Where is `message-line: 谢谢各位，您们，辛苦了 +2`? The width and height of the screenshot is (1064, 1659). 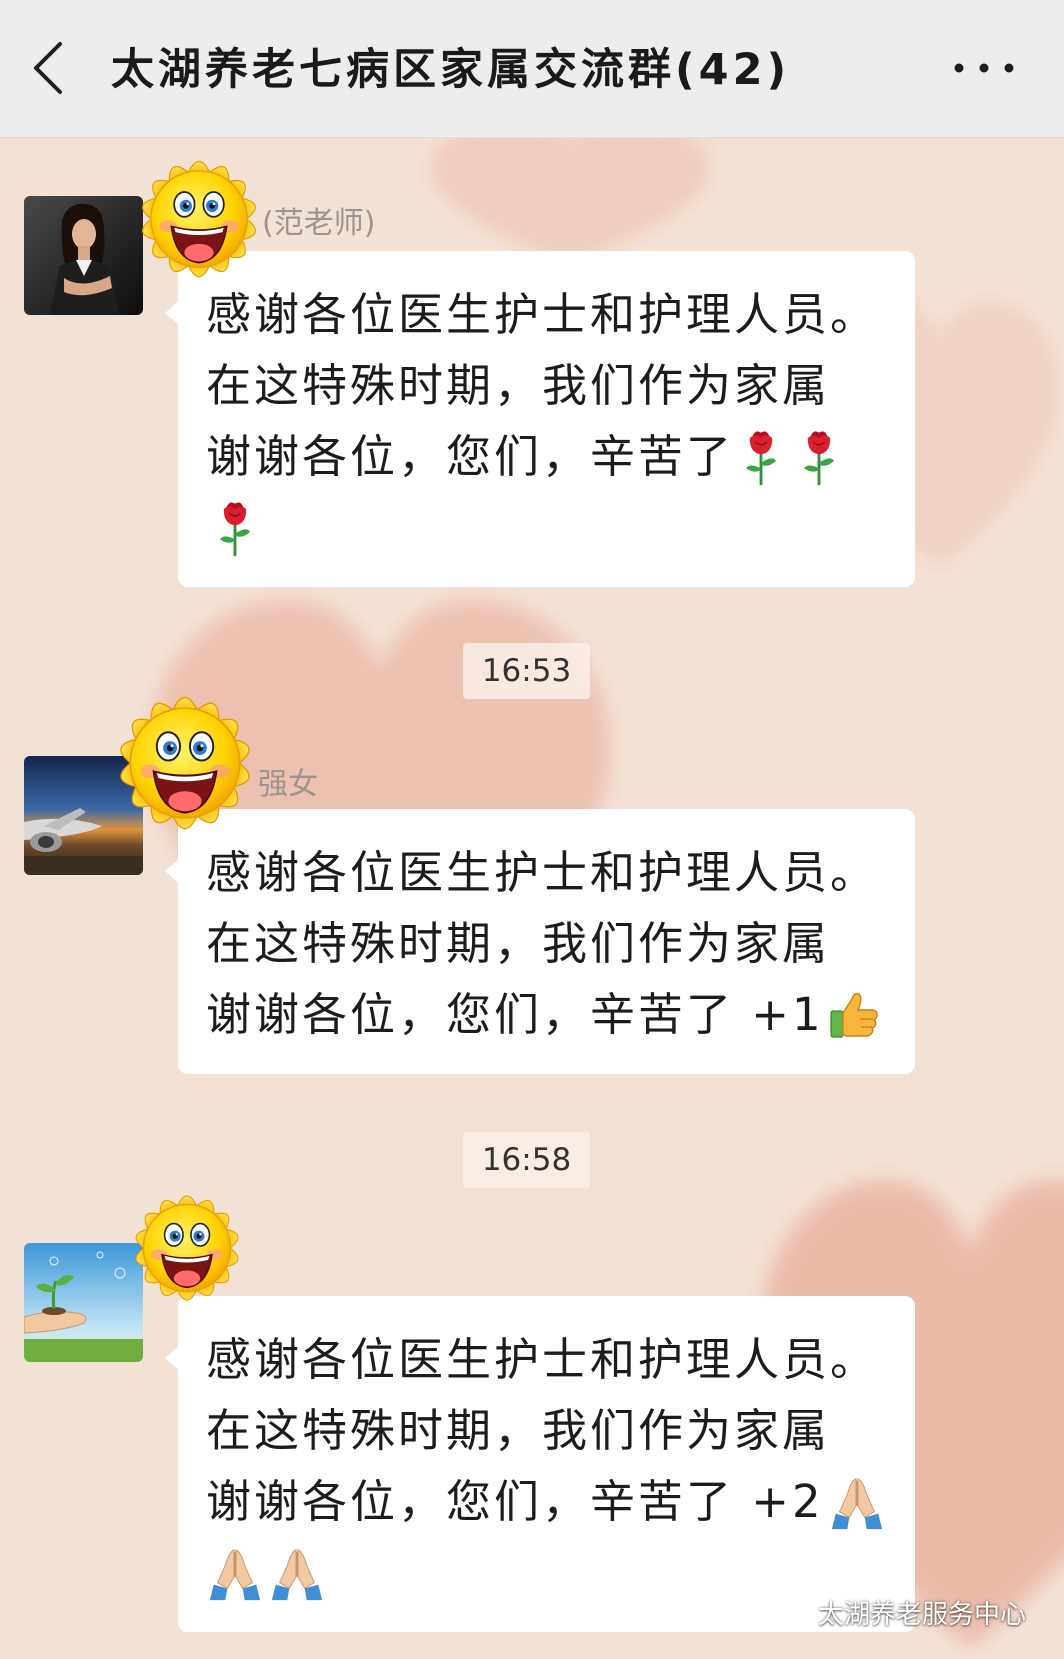 message-line: 谢谢各位，您们，辛苦了 +2 is located at coordinates (550, 1501).